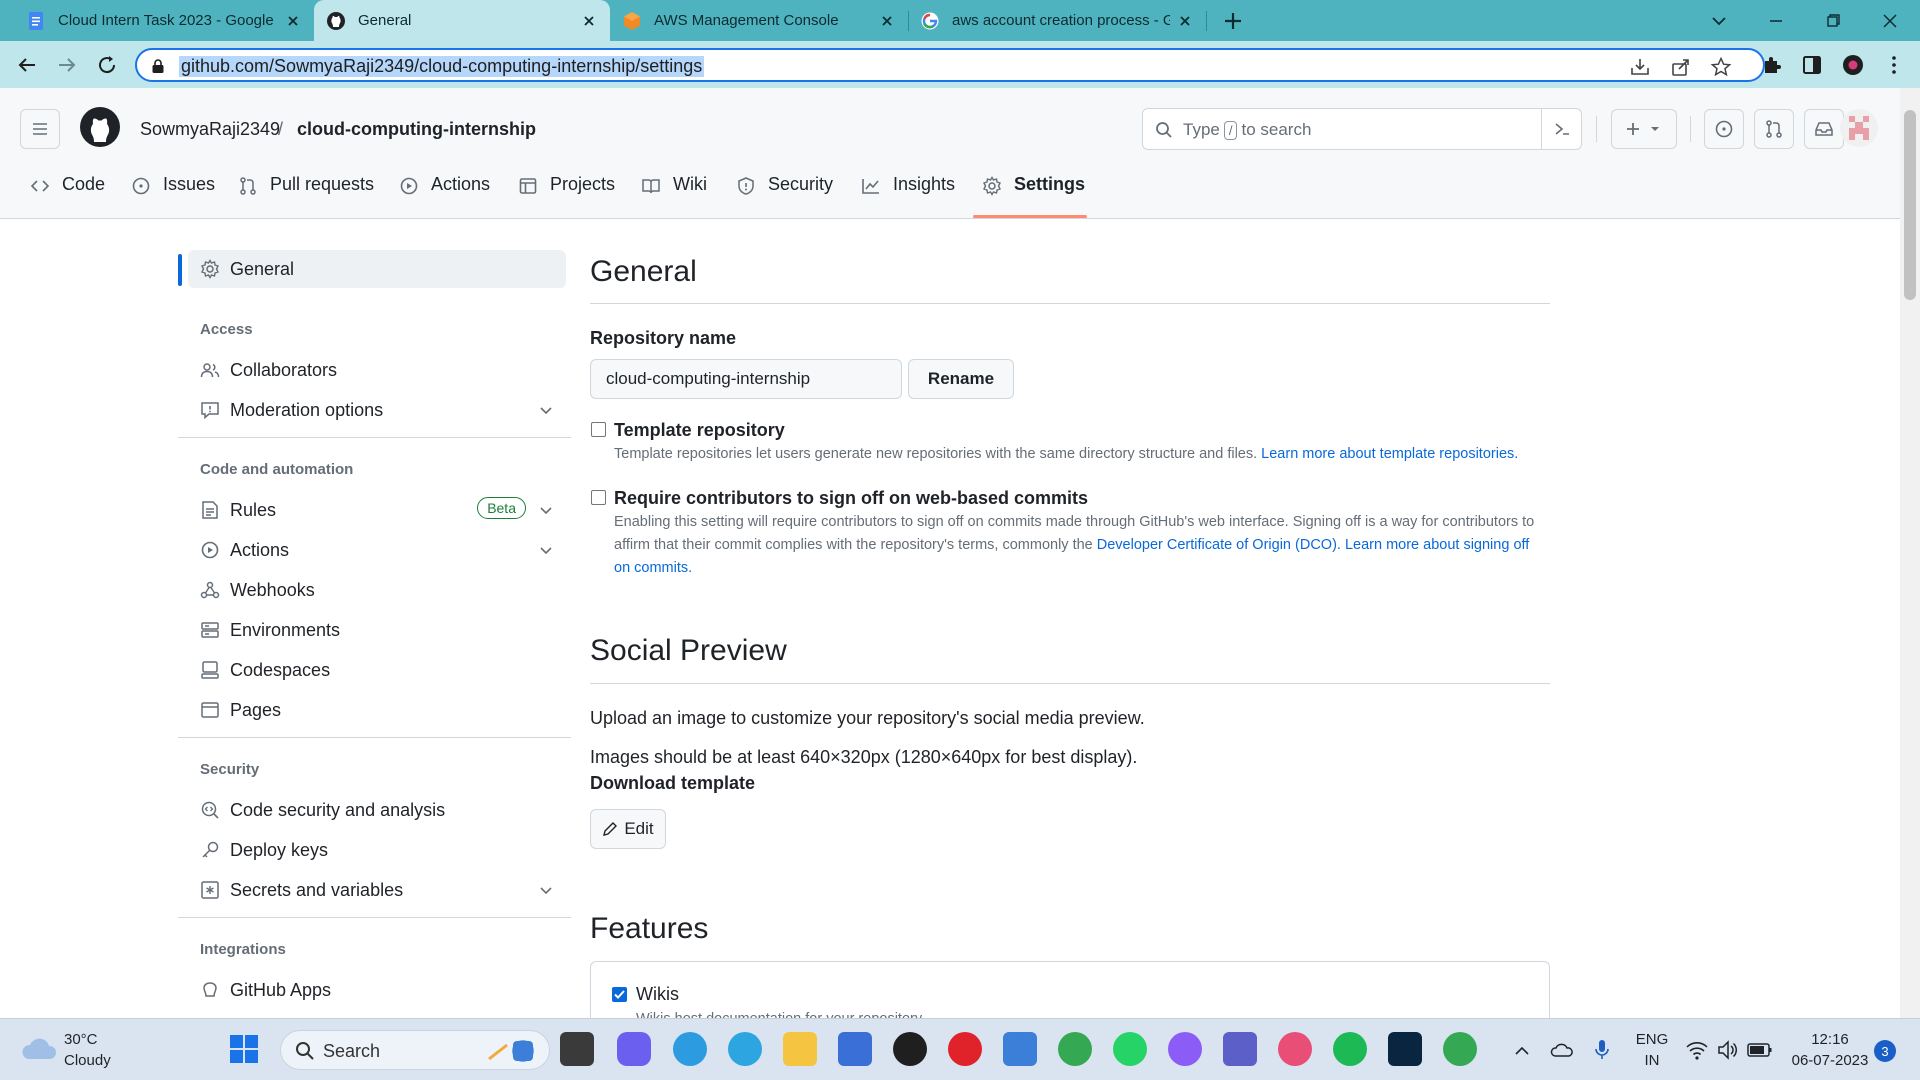 This screenshot has width=1920, height=1080. What do you see at coordinates (107, 65) in the screenshot?
I see `reload-icon` at bounding box center [107, 65].